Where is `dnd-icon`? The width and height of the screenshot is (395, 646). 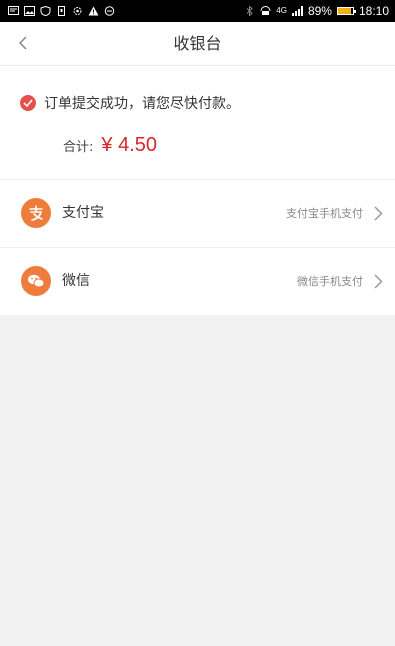
dnd-icon is located at coordinates (109, 11).